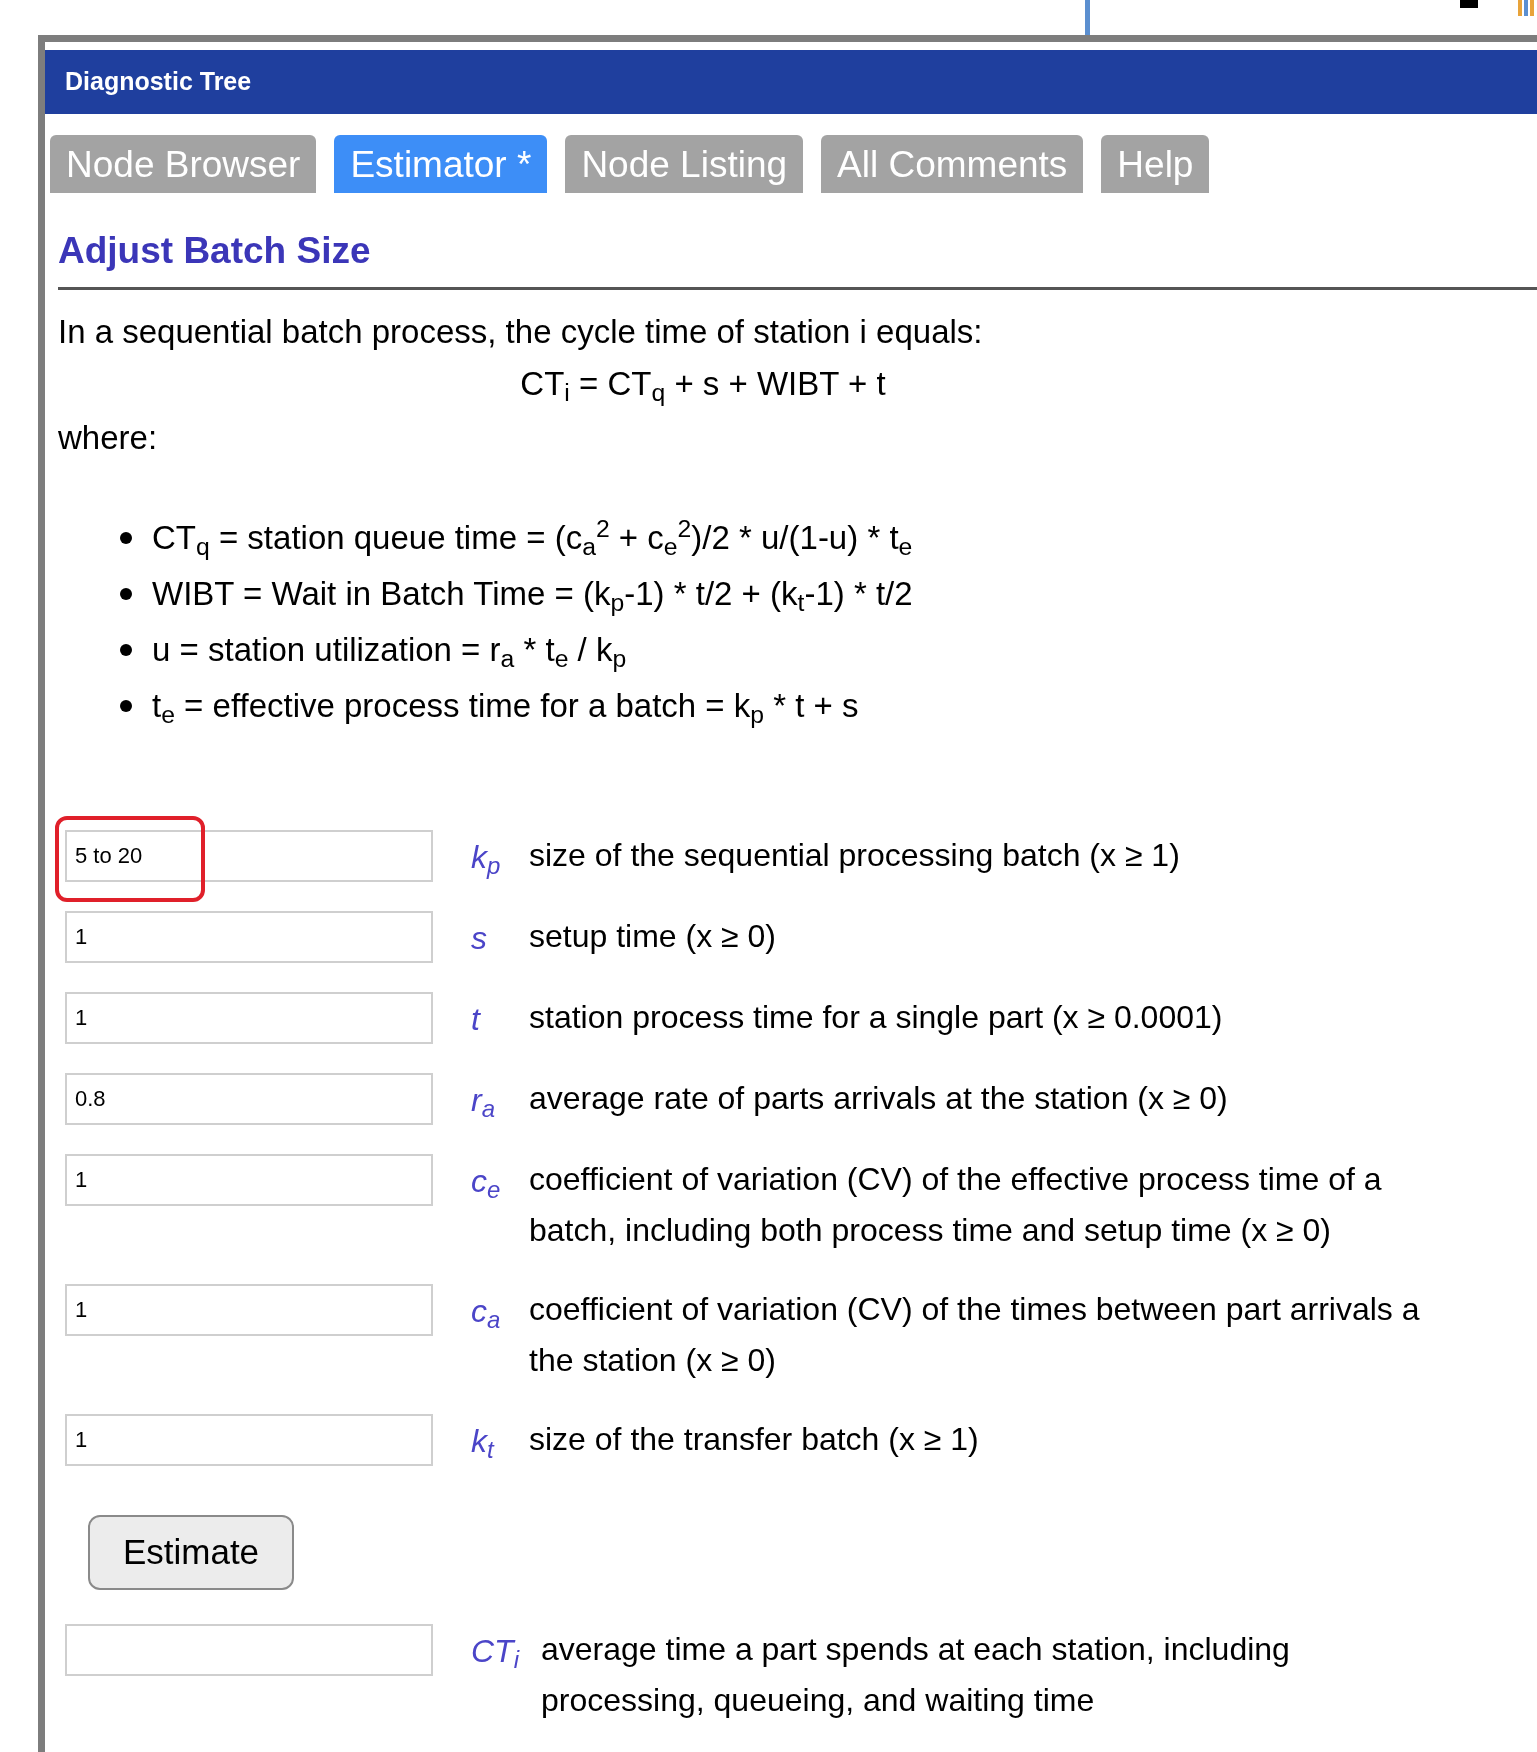 Image resolution: width=1537 pixels, height=1752 pixels. Describe the element at coordinates (476, 1019) in the screenshot. I see `symbol-text: t` at that location.